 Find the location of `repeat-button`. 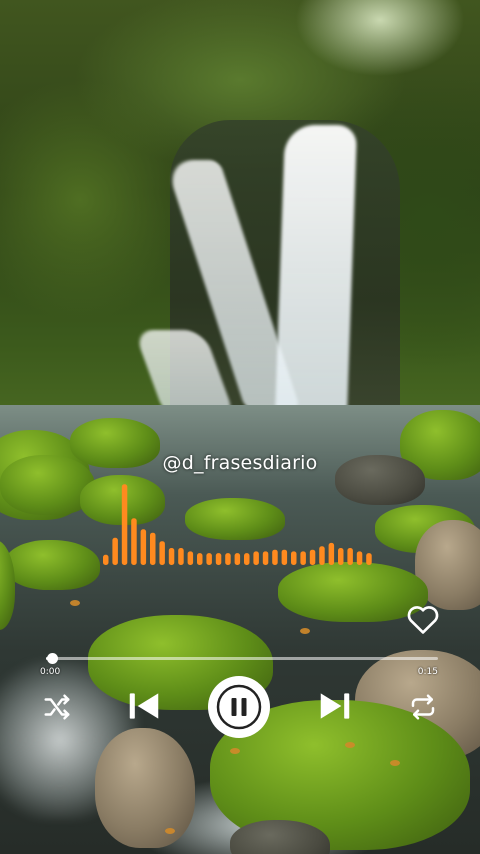

repeat-button is located at coordinates (423, 707).